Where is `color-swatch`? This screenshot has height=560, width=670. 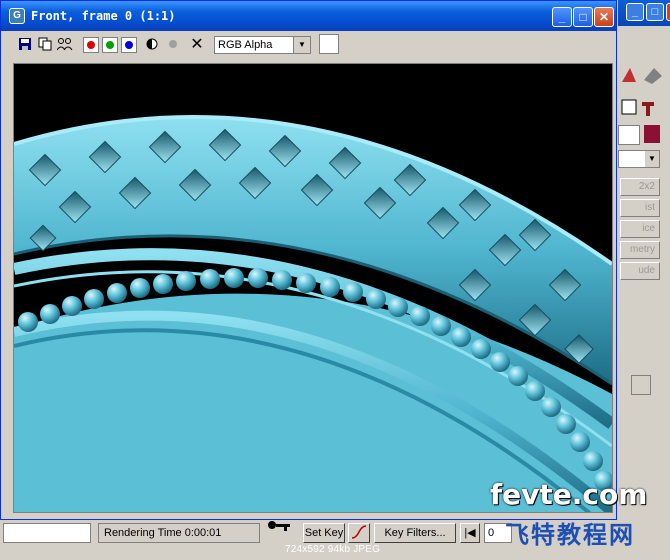 color-swatch is located at coordinates (329, 44).